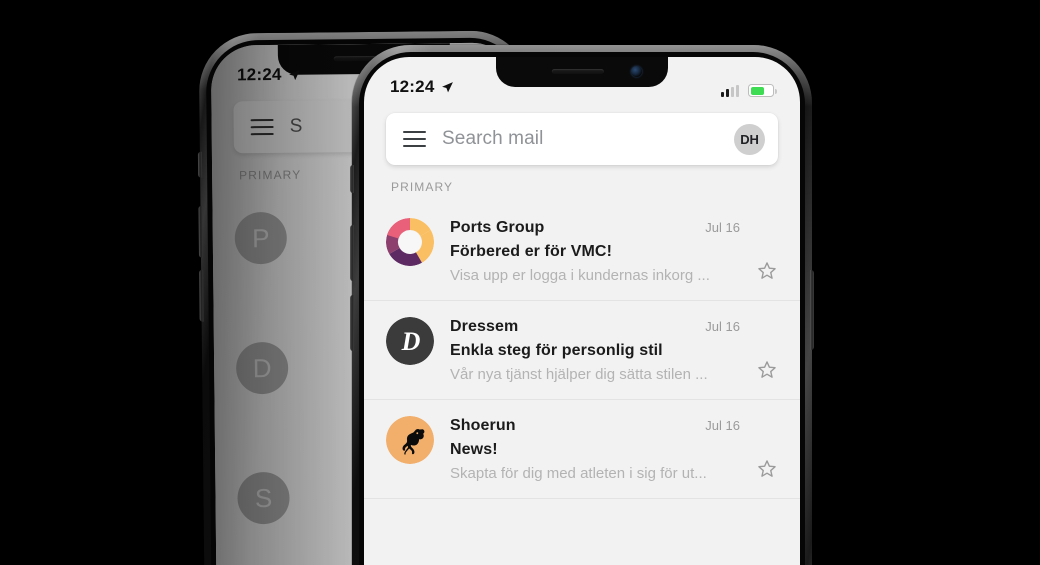 Image resolution: width=1040 pixels, height=565 pixels. I want to click on status-clock: 12:24, so click(412, 86).